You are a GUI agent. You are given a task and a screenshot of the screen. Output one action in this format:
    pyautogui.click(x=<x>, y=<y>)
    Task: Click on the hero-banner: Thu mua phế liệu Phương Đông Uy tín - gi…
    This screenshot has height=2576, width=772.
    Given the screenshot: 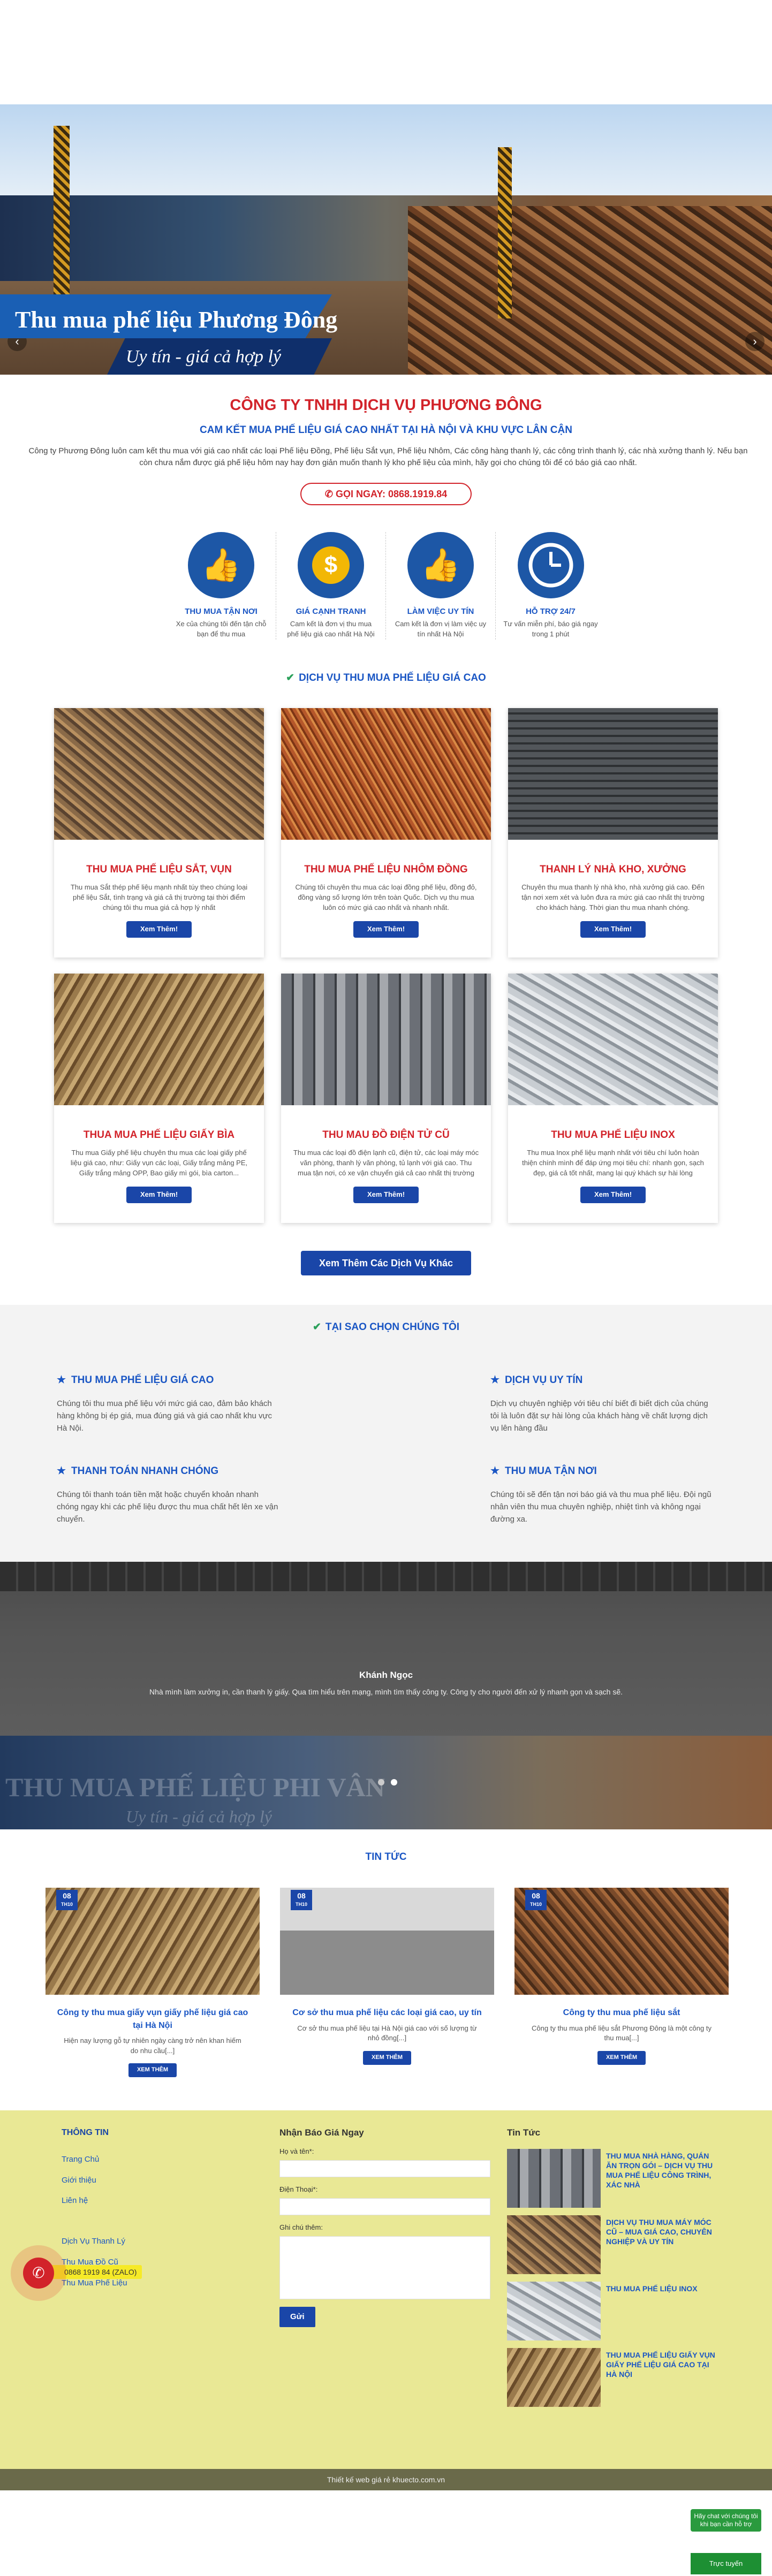 What is the action you would take?
    pyautogui.click(x=174, y=334)
    